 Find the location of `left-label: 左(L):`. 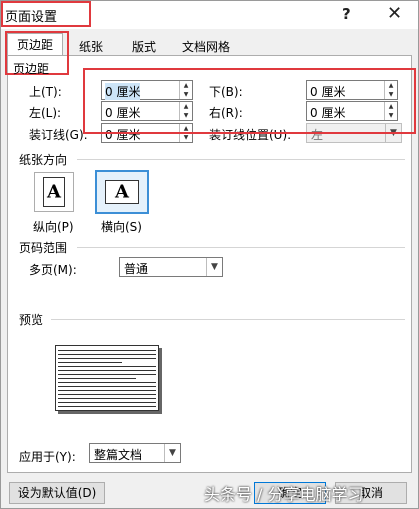

left-label: 左(L): is located at coordinates (45, 113).